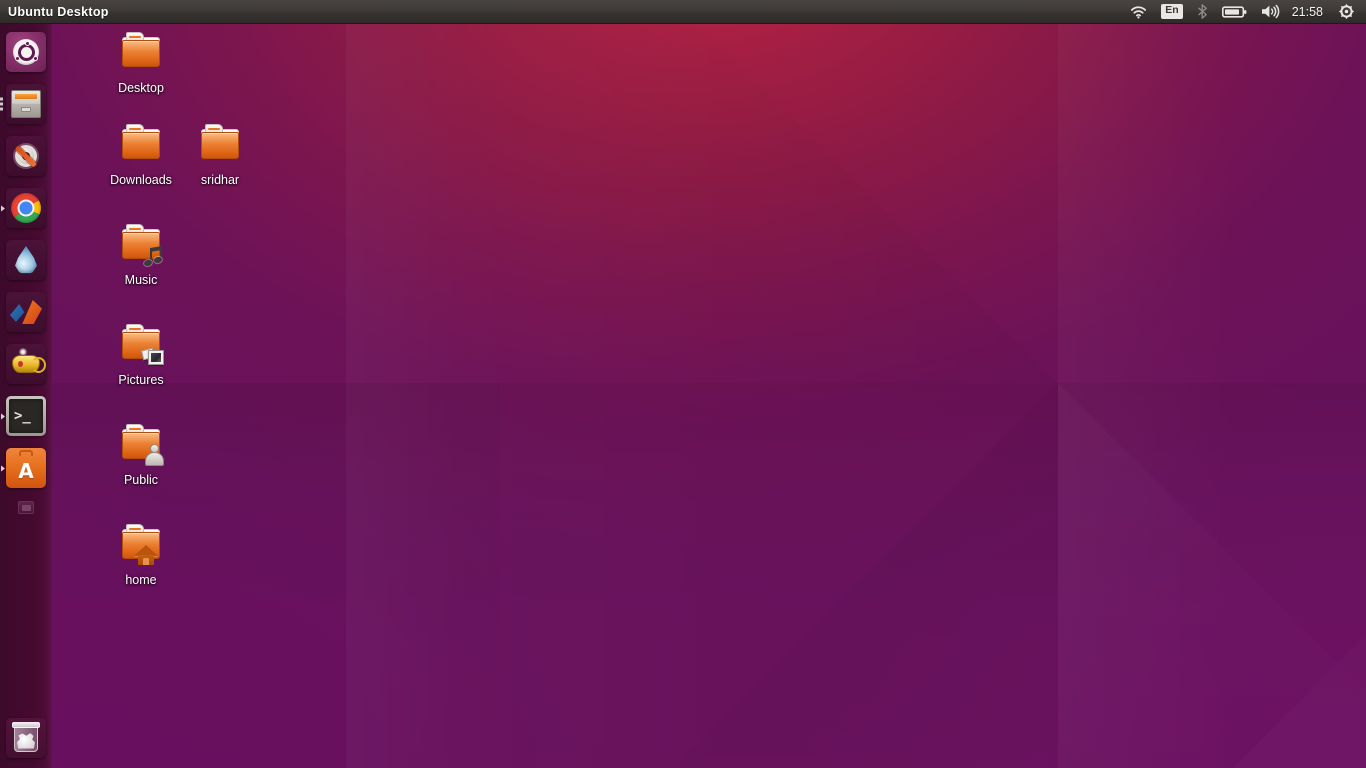 The image size is (1366, 768). I want to click on gear-icon, so click(1346, 12).